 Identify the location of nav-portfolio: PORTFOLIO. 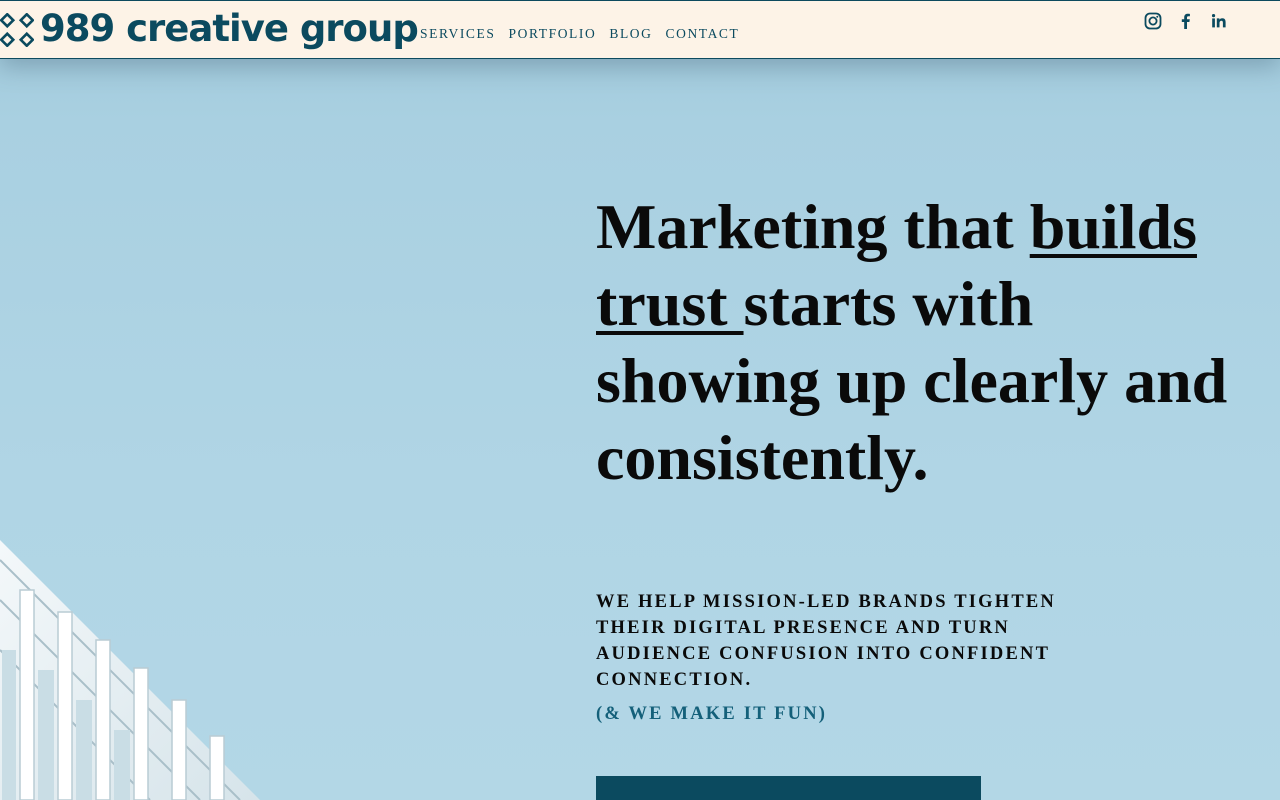
(552, 34).